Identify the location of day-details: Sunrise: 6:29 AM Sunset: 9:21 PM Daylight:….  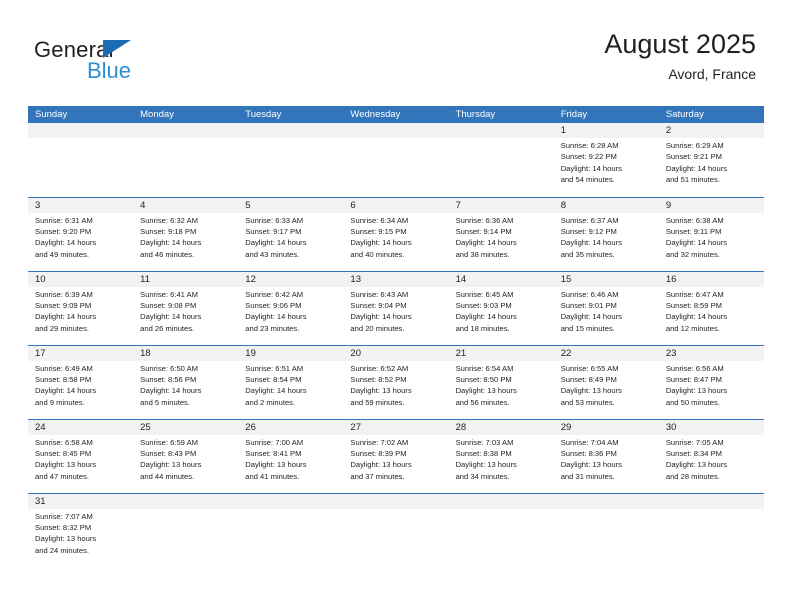
(711, 162).